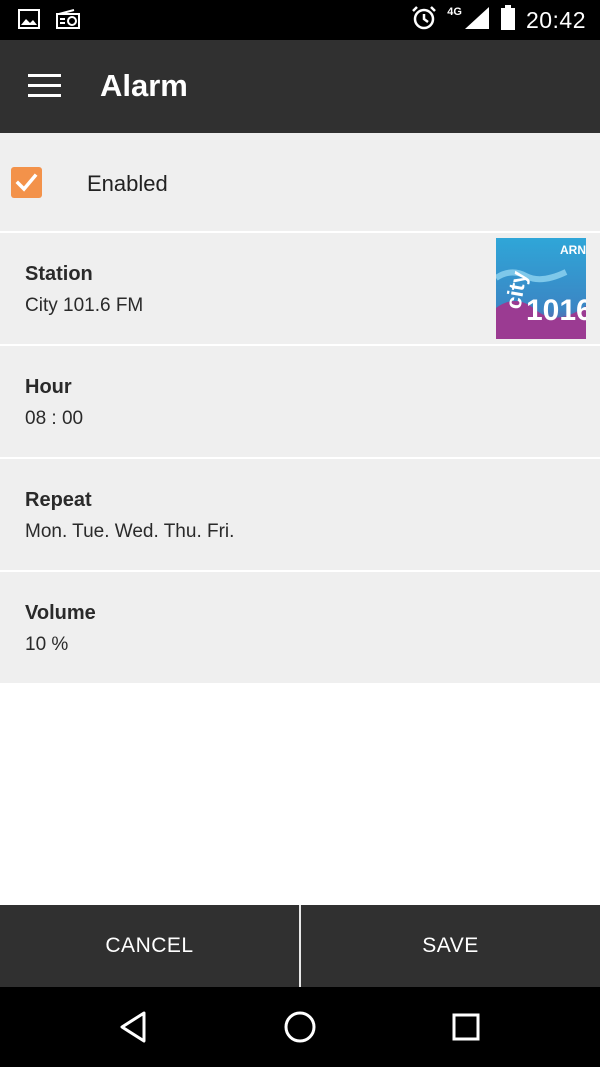 The height and width of the screenshot is (1067, 600). What do you see at coordinates (556, 310) in the screenshot?
I see `station-logo-frequency: 1016` at bounding box center [556, 310].